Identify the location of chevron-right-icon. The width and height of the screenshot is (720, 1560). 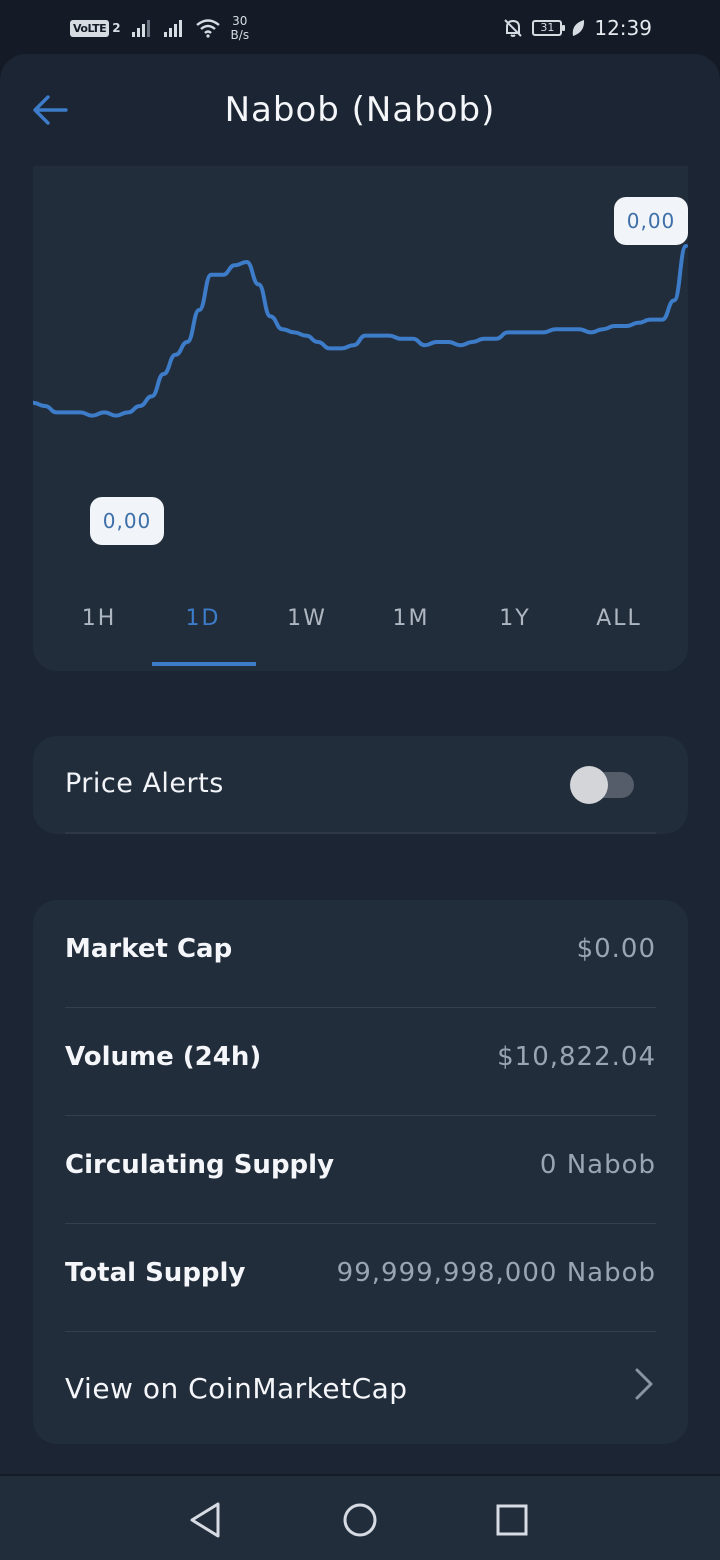
(644, 1384).